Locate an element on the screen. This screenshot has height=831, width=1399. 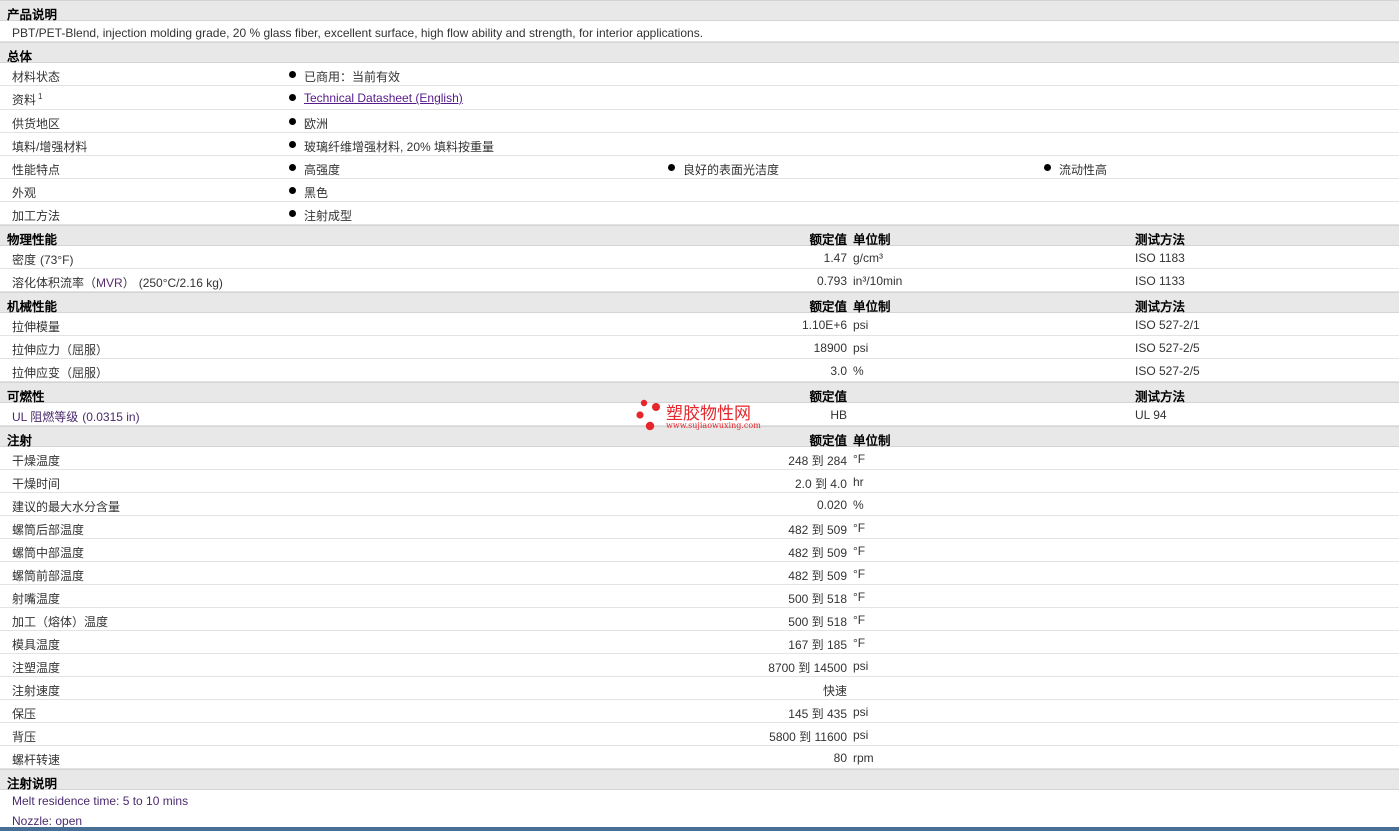
row-value: 0.793 is located at coordinates (831, 281).